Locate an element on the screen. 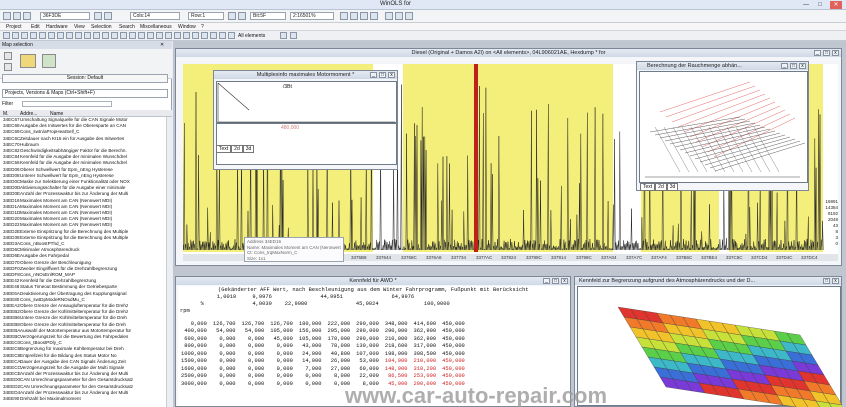  paste-icon is located at coordinates (108, 16).